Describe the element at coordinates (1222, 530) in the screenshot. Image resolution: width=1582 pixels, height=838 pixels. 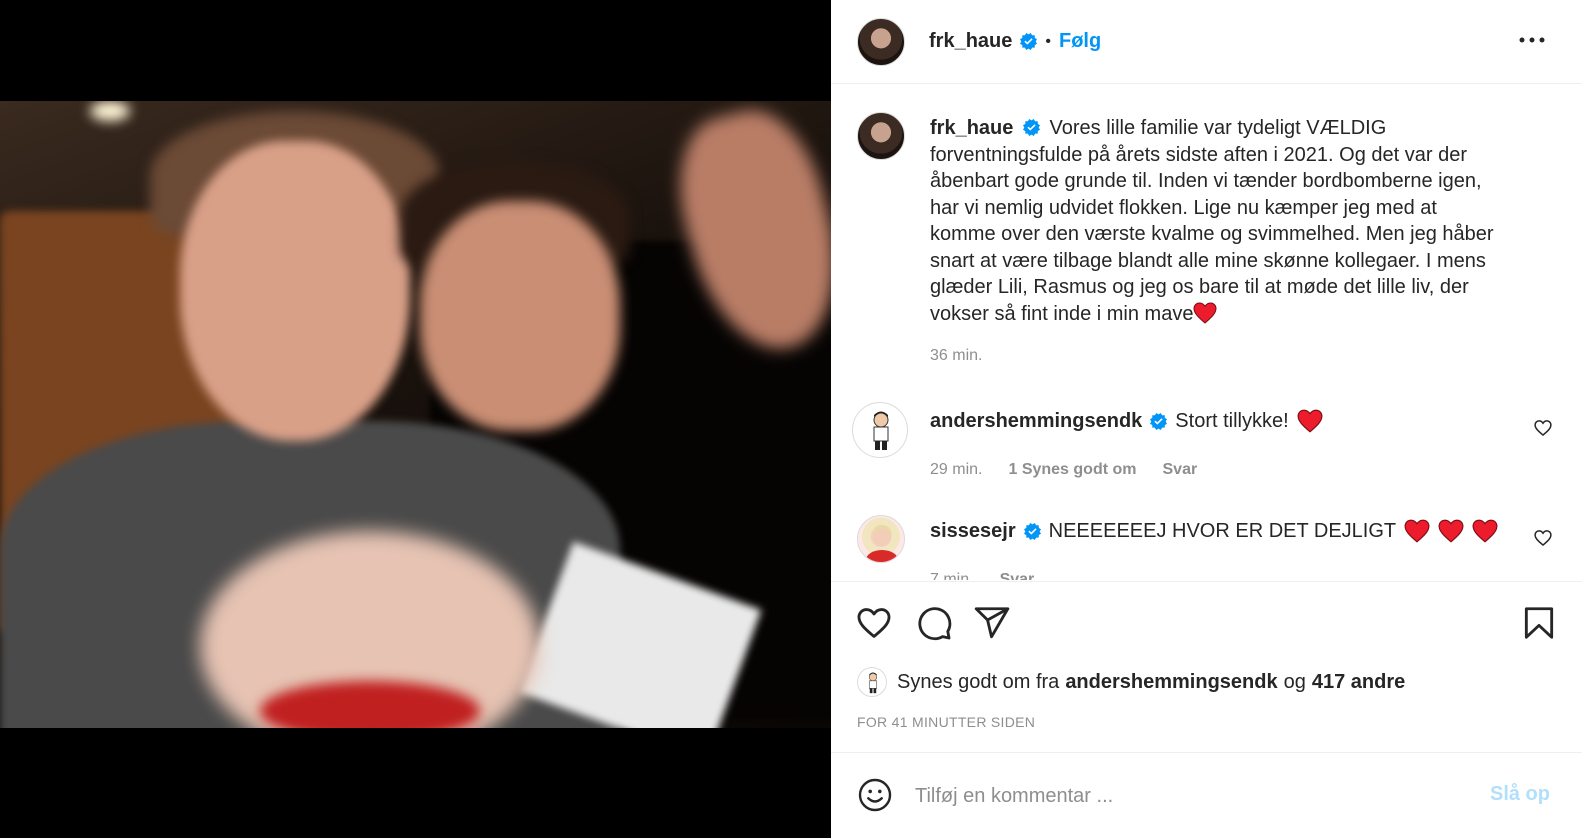
I see `comment-text: NEEEEEEEJ HVOR ER DET DEJLIGT` at that location.